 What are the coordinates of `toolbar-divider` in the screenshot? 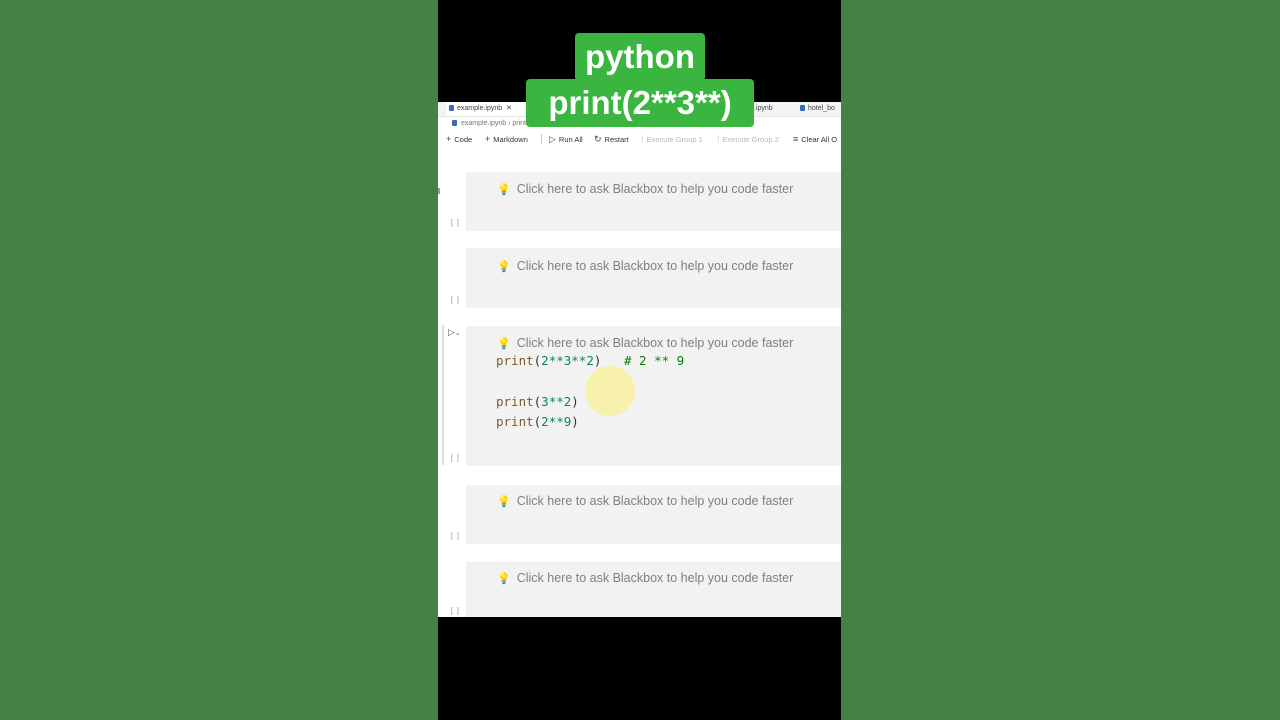 It's located at (541, 139).